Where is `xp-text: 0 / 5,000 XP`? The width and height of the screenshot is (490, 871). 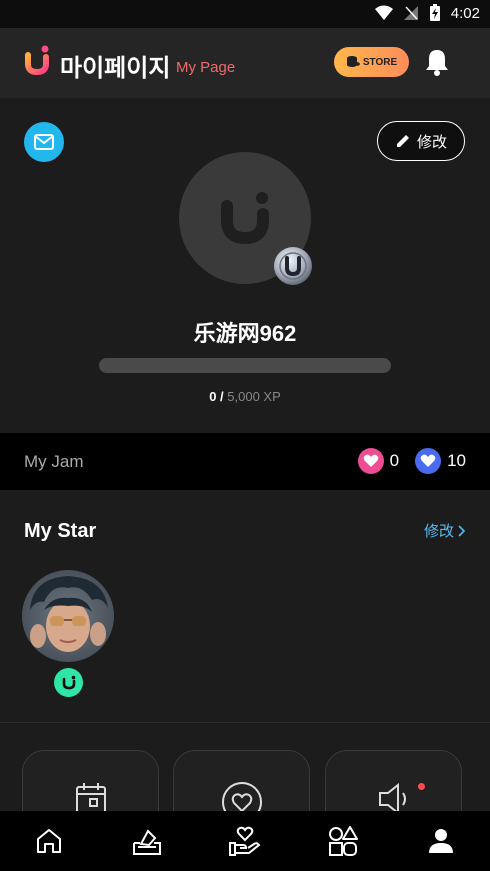
xp-text: 0 / 5,000 XP is located at coordinates (245, 396).